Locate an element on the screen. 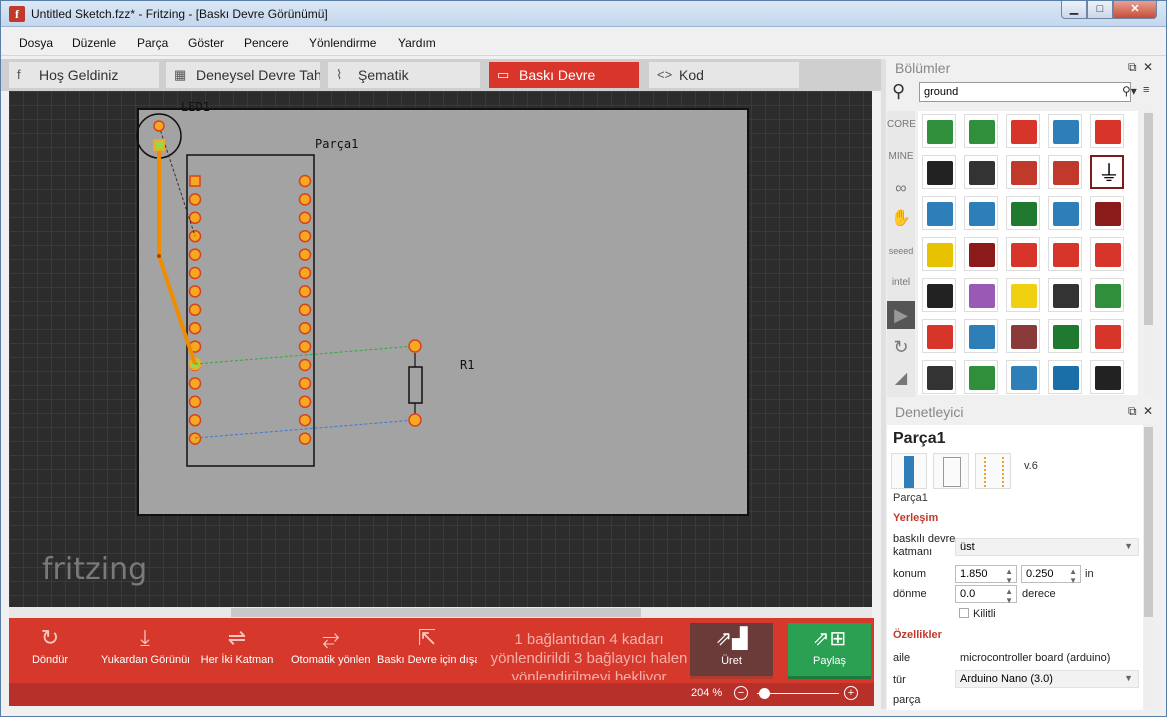 The height and width of the screenshot is (717, 1167). menu-routing: Yönlendirme is located at coordinates (342, 43).